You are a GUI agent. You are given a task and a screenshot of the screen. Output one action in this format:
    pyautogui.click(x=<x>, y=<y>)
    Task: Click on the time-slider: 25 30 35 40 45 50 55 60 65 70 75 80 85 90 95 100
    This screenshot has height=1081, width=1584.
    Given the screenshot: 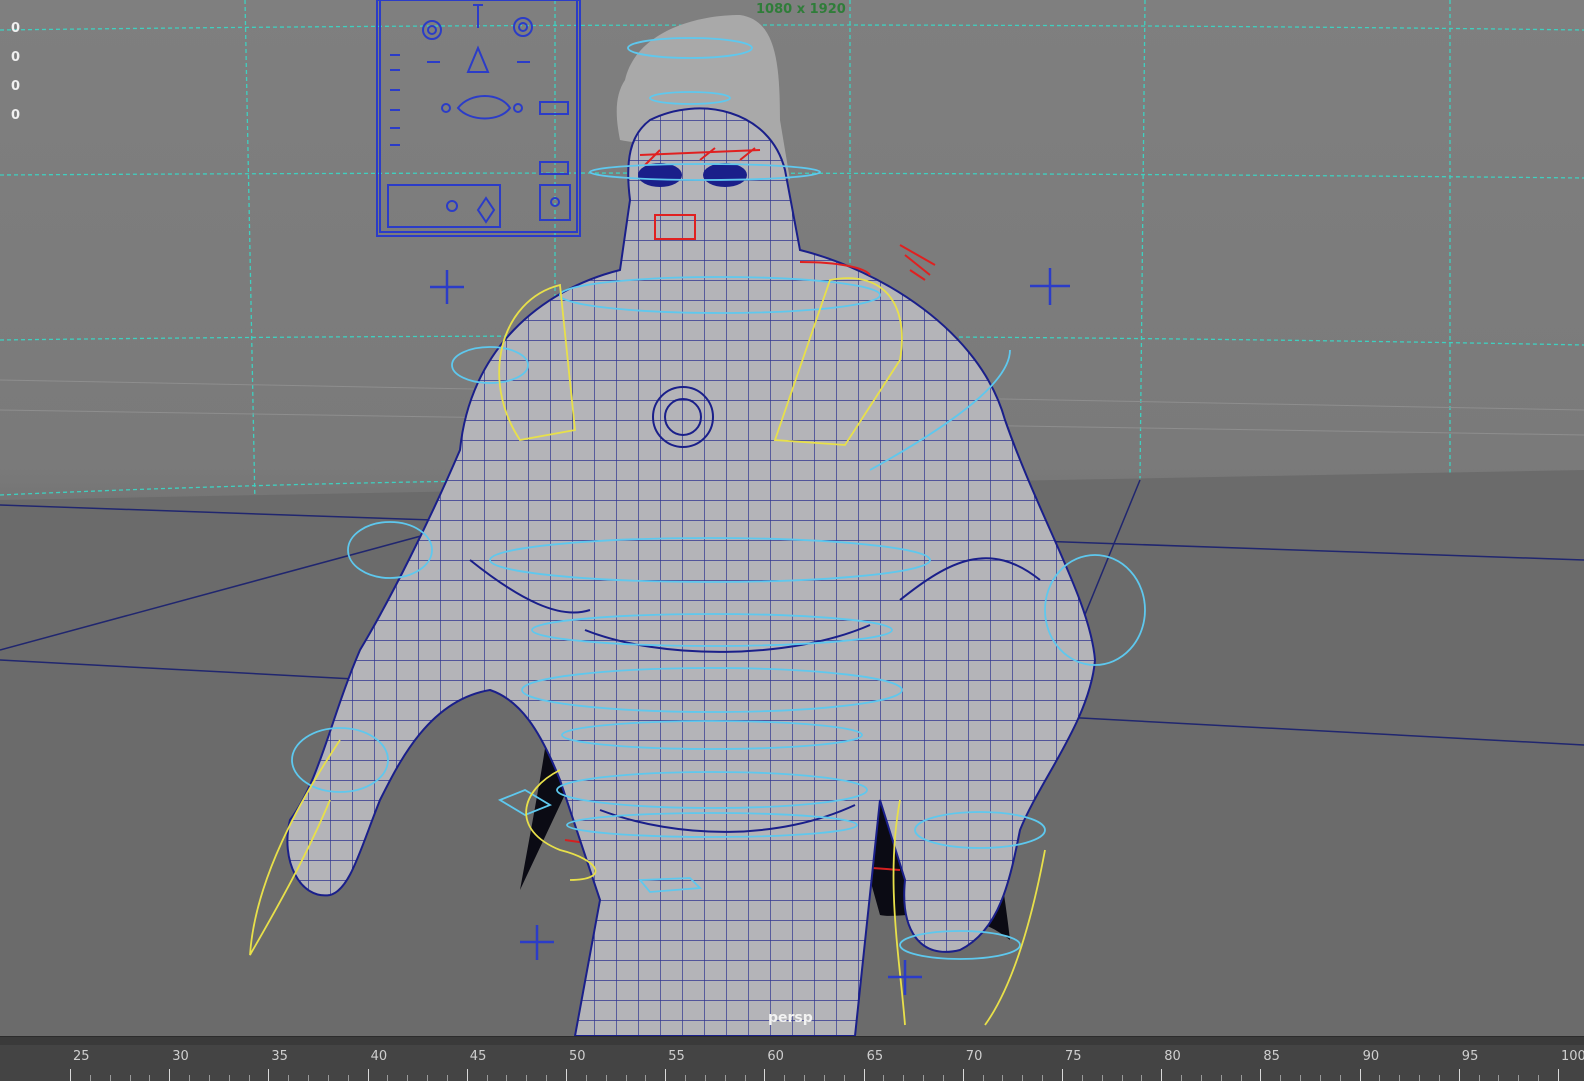 What is the action you would take?
    pyautogui.click(x=792, y=1058)
    